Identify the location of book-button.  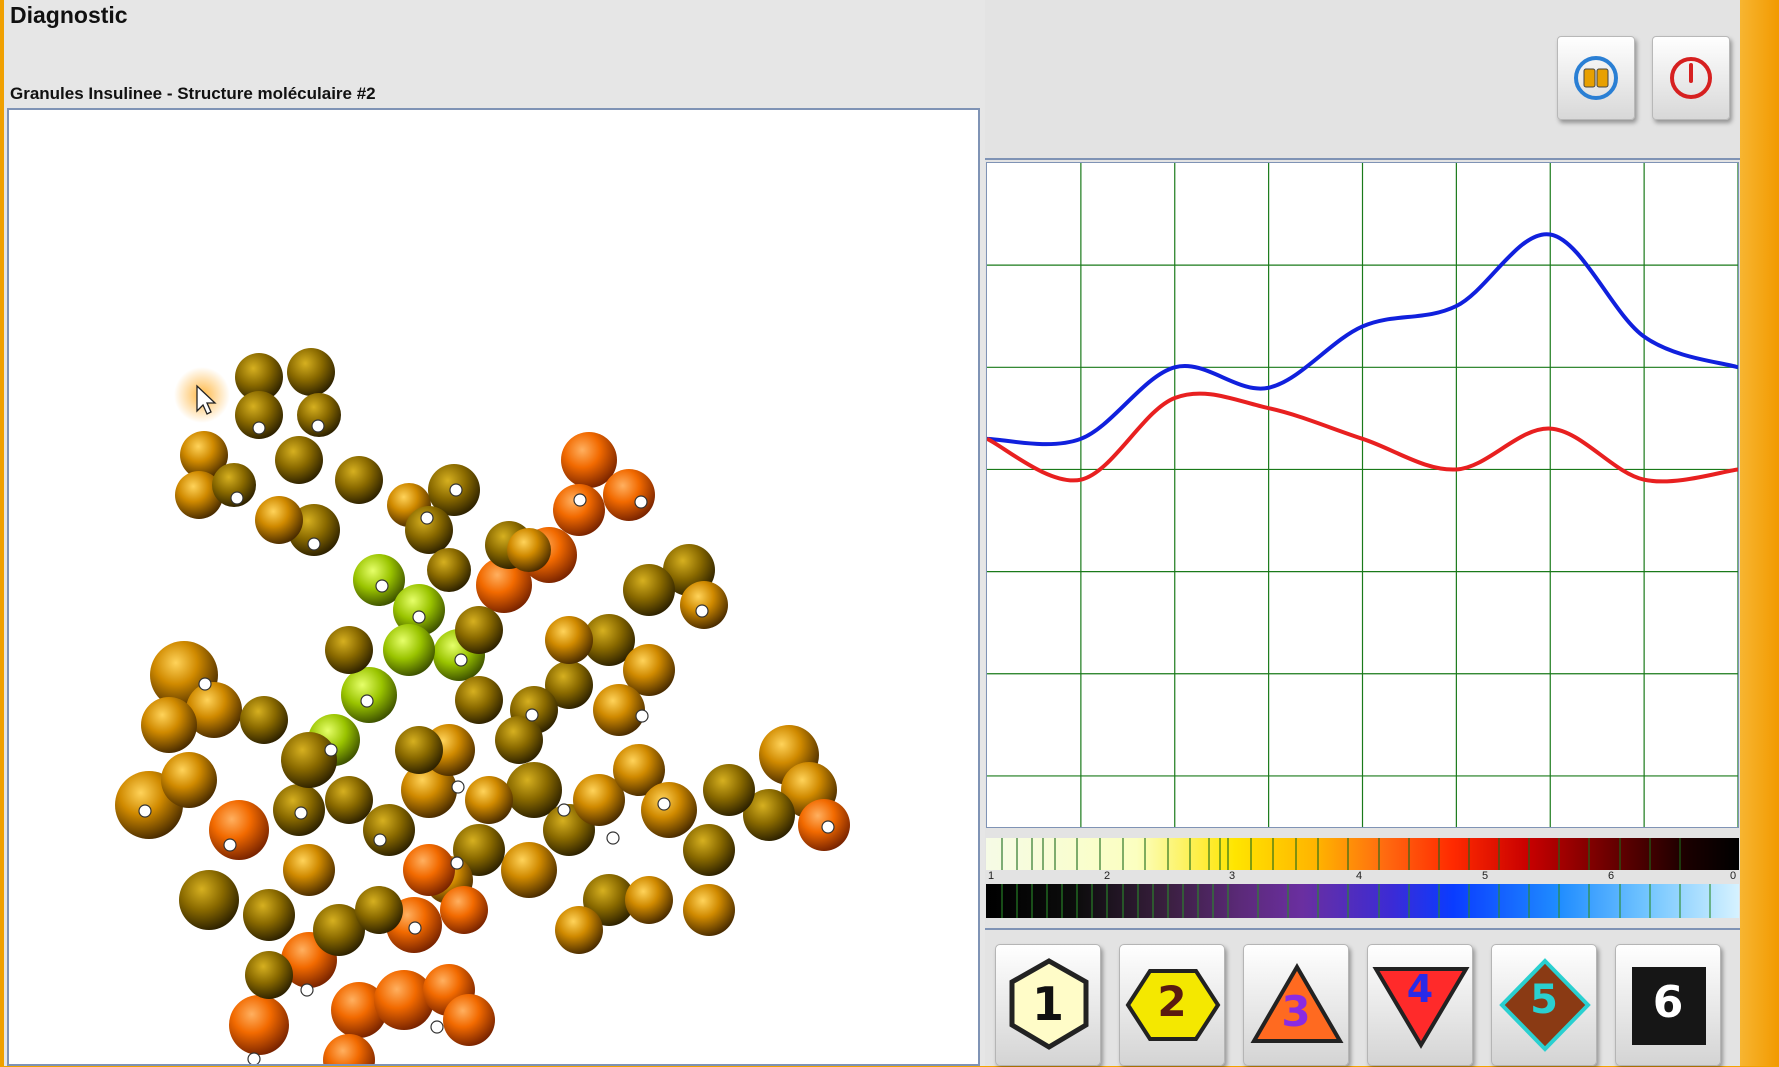
(1596, 78).